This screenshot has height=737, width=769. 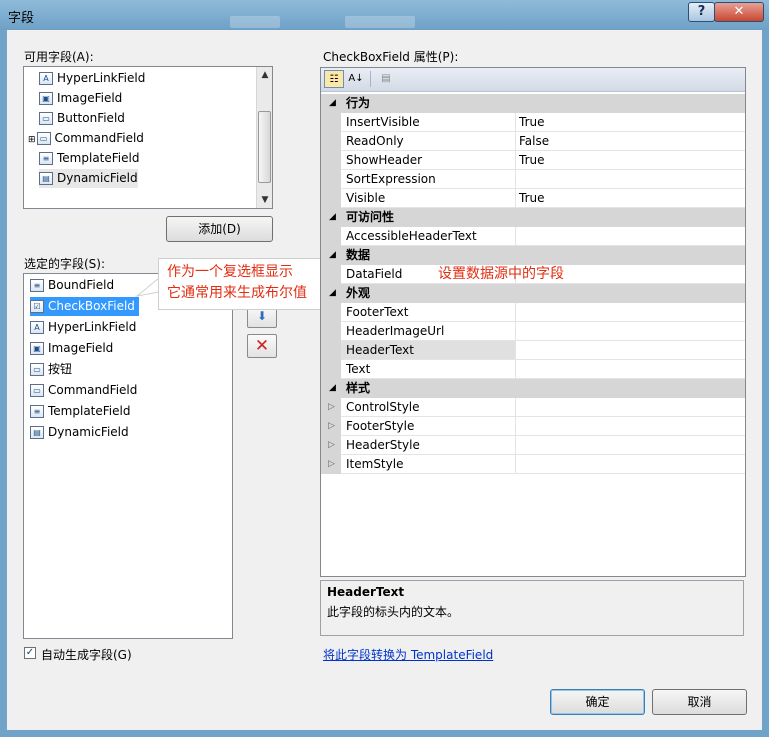 What do you see at coordinates (597, 702) in the screenshot?
I see `ok-button: 确定` at bounding box center [597, 702].